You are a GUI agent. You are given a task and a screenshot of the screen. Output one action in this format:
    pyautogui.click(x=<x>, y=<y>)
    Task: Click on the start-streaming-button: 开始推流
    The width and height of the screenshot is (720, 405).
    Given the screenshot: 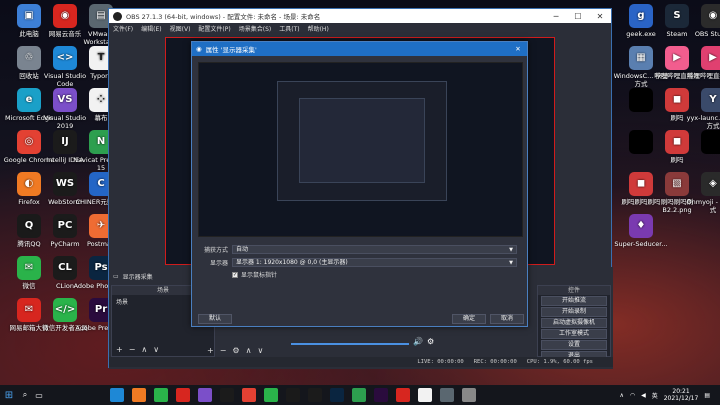 What is the action you would take?
    pyautogui.click(x=574, y=301)
    